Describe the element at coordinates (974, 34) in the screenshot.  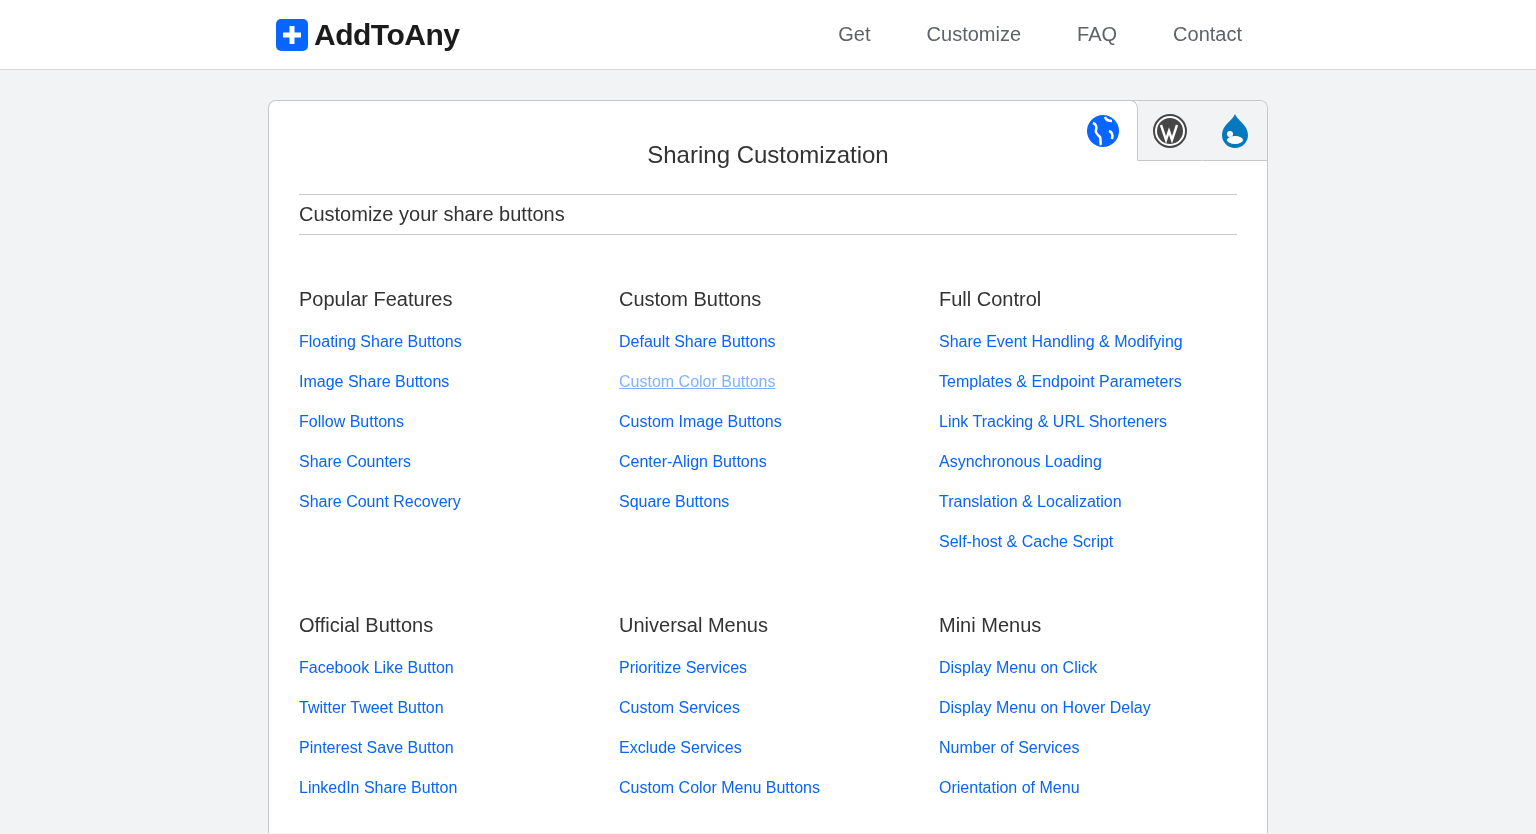
I see `nav-link: Customize` at that location.